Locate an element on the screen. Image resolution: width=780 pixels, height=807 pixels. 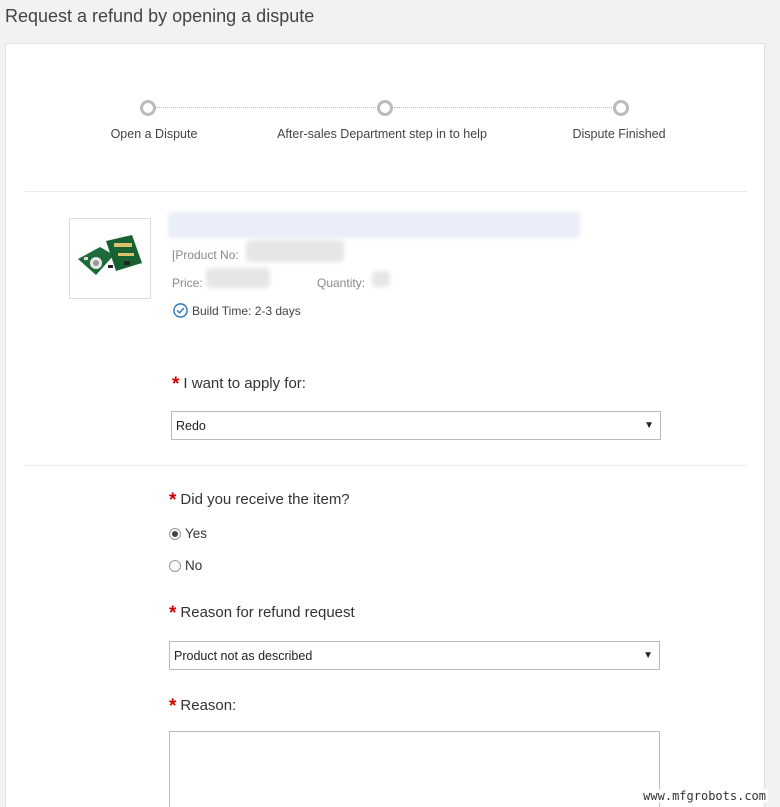
radio-no-label: No is located at coordinates (194, 565).